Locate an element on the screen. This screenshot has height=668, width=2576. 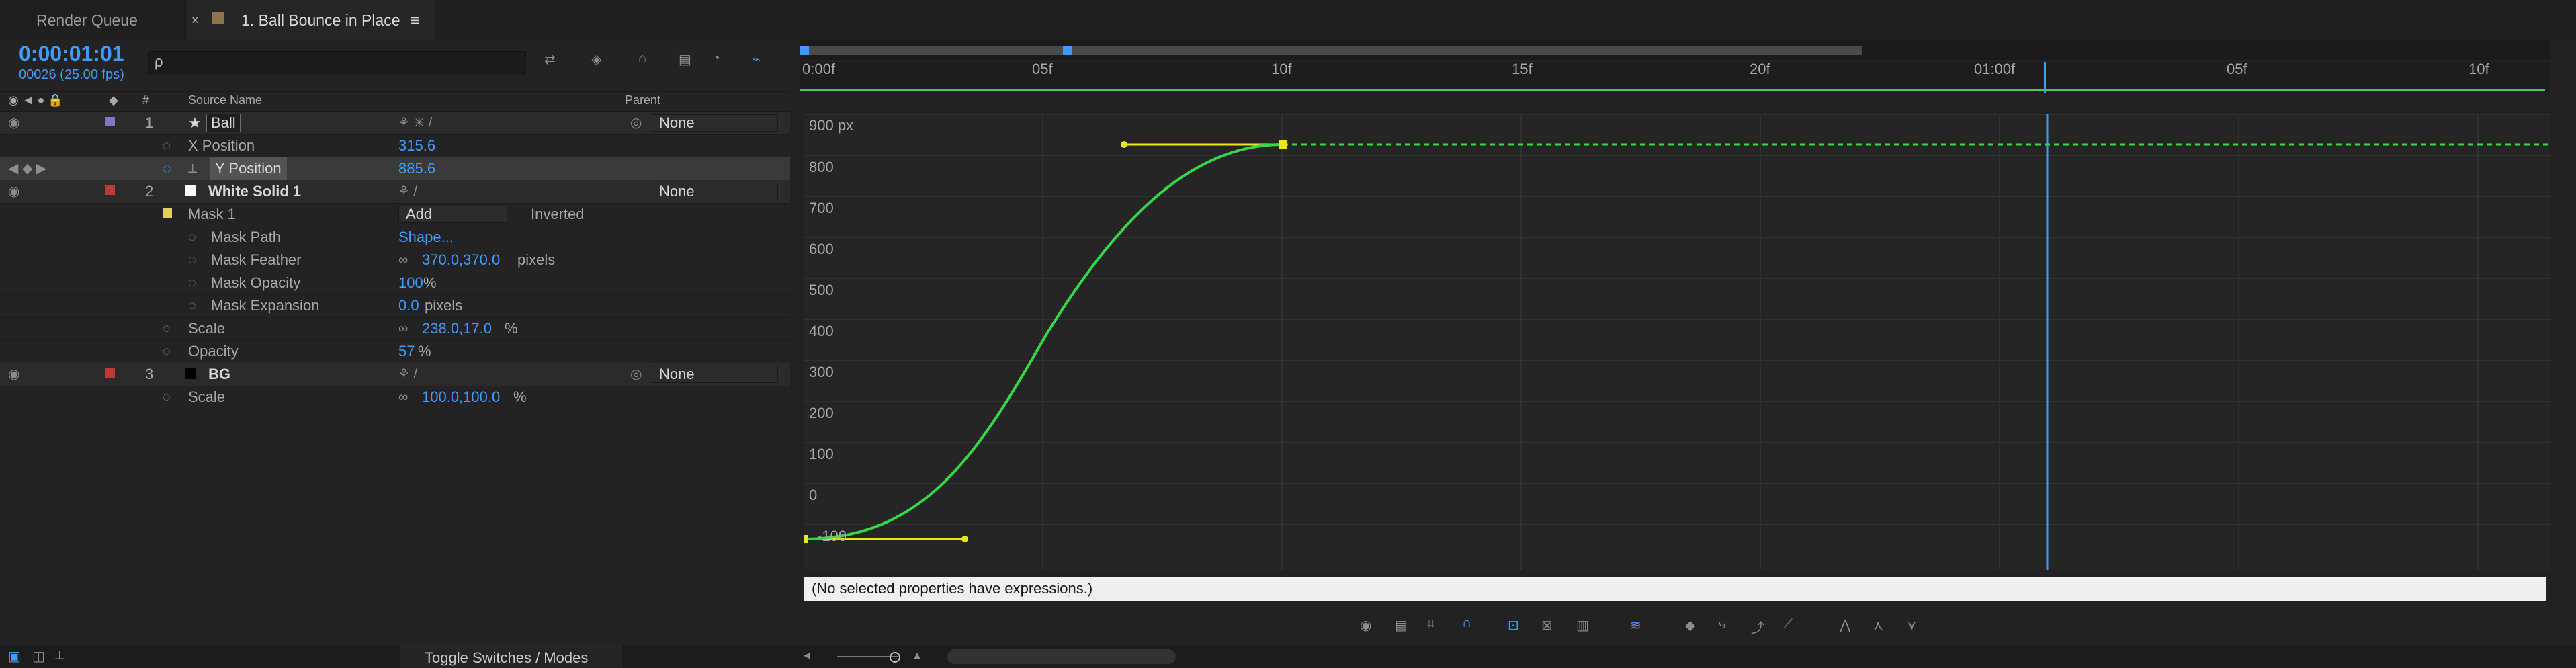
time-range-bar is located at coordinates (1331, 50).